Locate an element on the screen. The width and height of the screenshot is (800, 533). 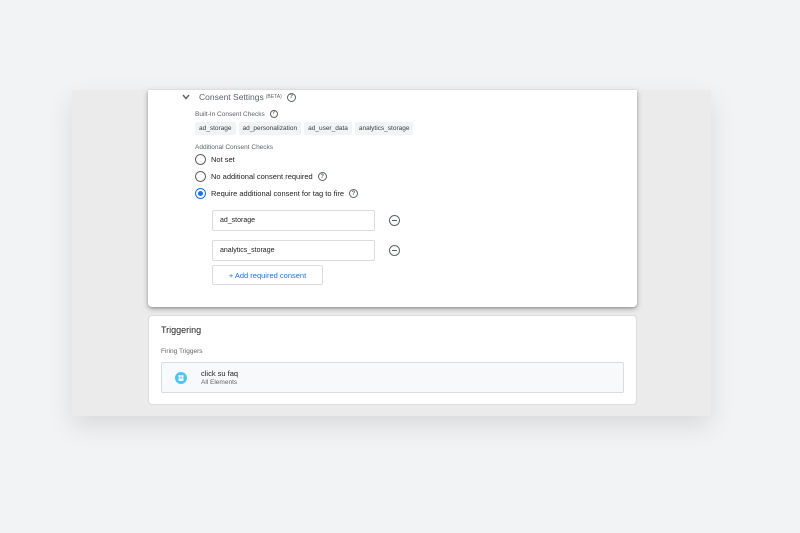
consent-settings-title: Consent Settings is located at coordinates (231, 97).